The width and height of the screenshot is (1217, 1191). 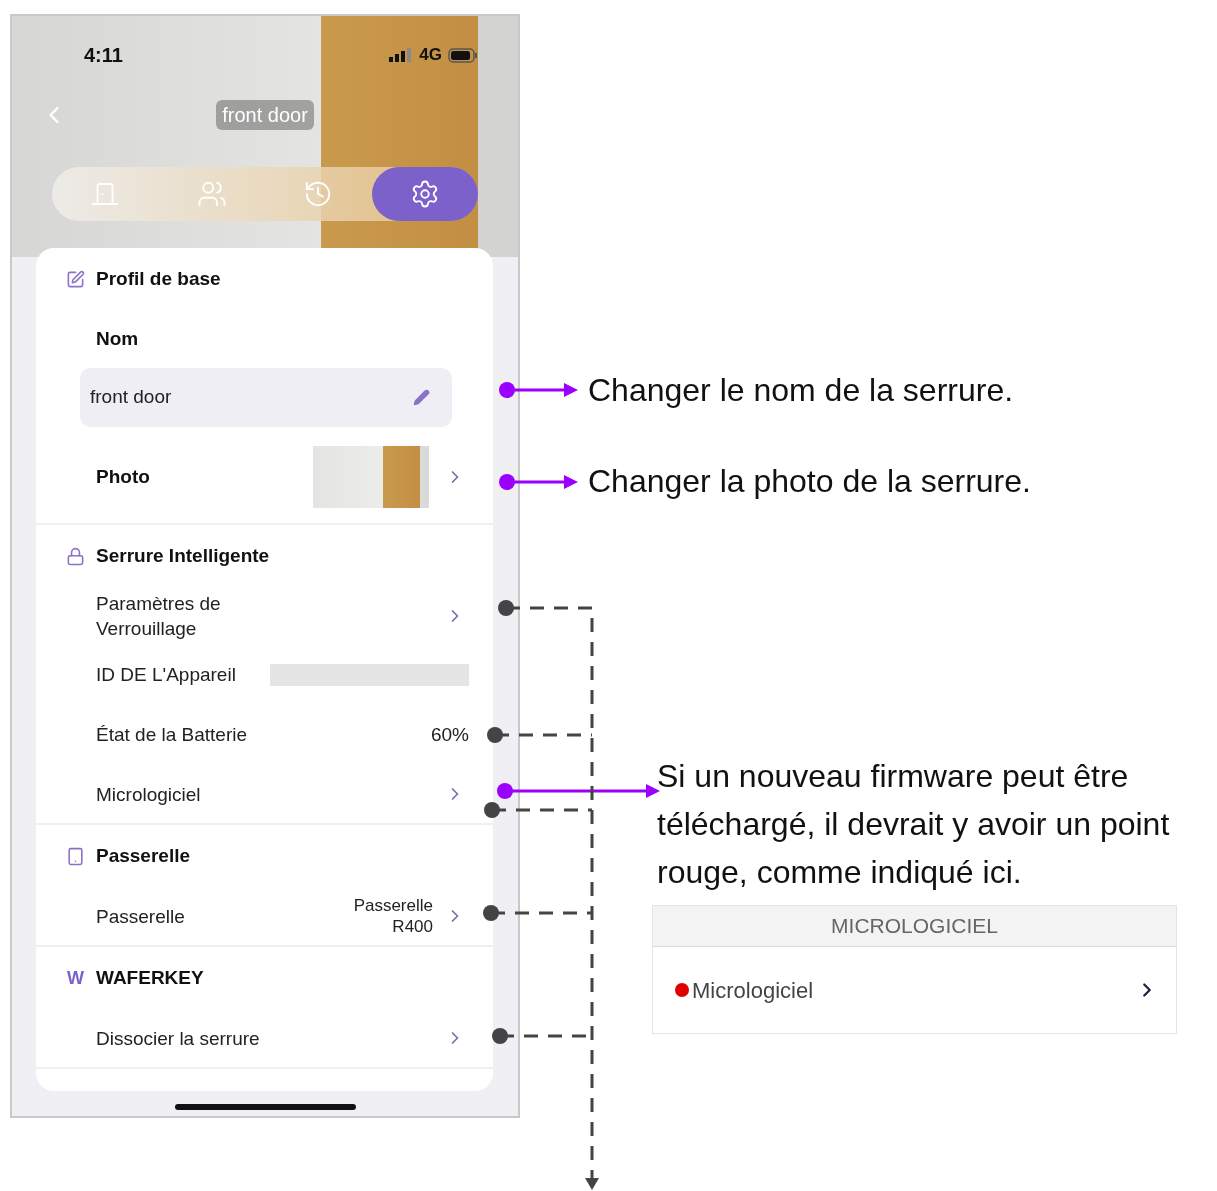 What do you see at coordinates (264, 616) in the screenshot?
I see `settings-row: Paramètres de Verrouillage` at bounding box center [264, 616].